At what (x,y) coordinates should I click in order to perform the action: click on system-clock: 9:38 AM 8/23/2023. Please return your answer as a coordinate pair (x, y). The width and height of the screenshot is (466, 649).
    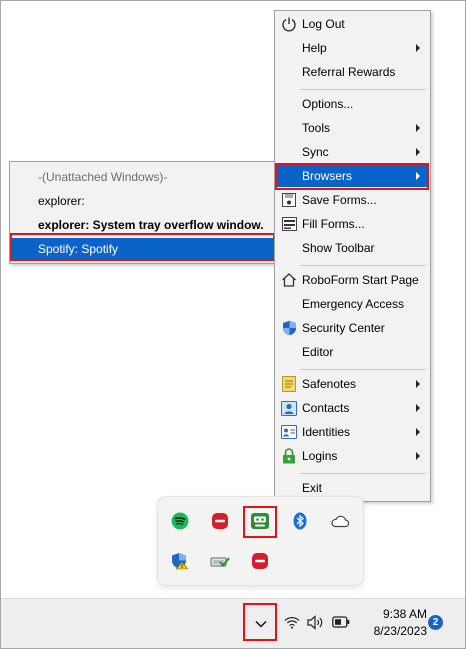
    Looking at the image, I should click on (396, 623).